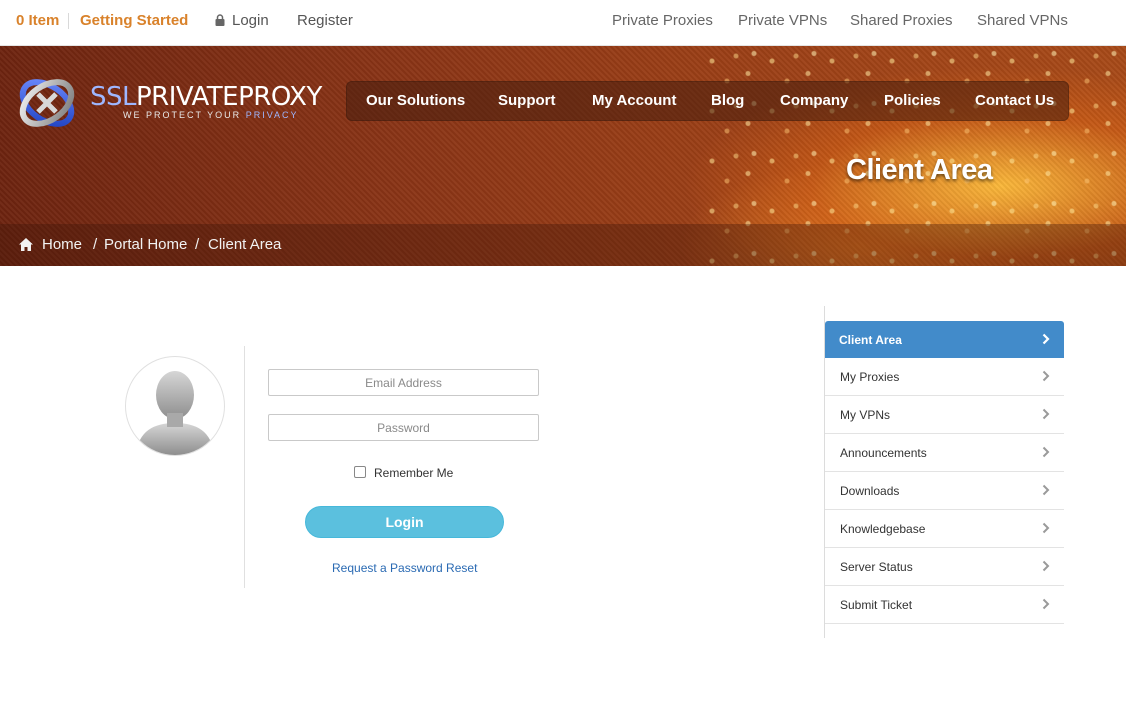 Image resolution: width=1126 pixels, height=723 pixels. I want to click on brand-main: PRIVATEPROXY, so click(229, 97).